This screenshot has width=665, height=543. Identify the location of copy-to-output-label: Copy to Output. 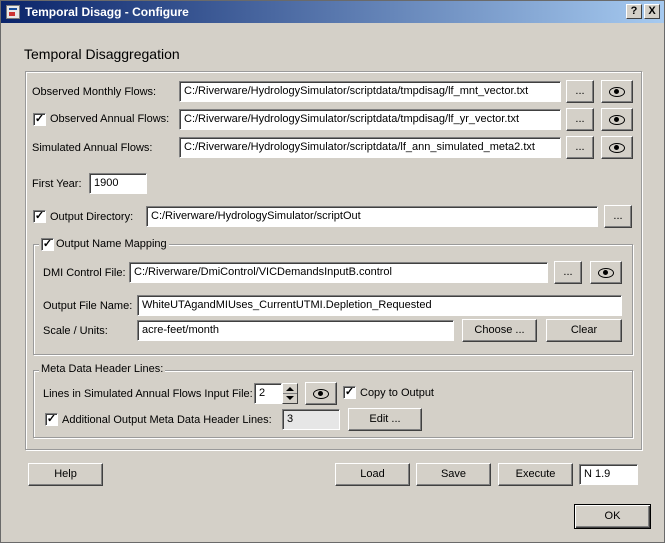
(397, 393).